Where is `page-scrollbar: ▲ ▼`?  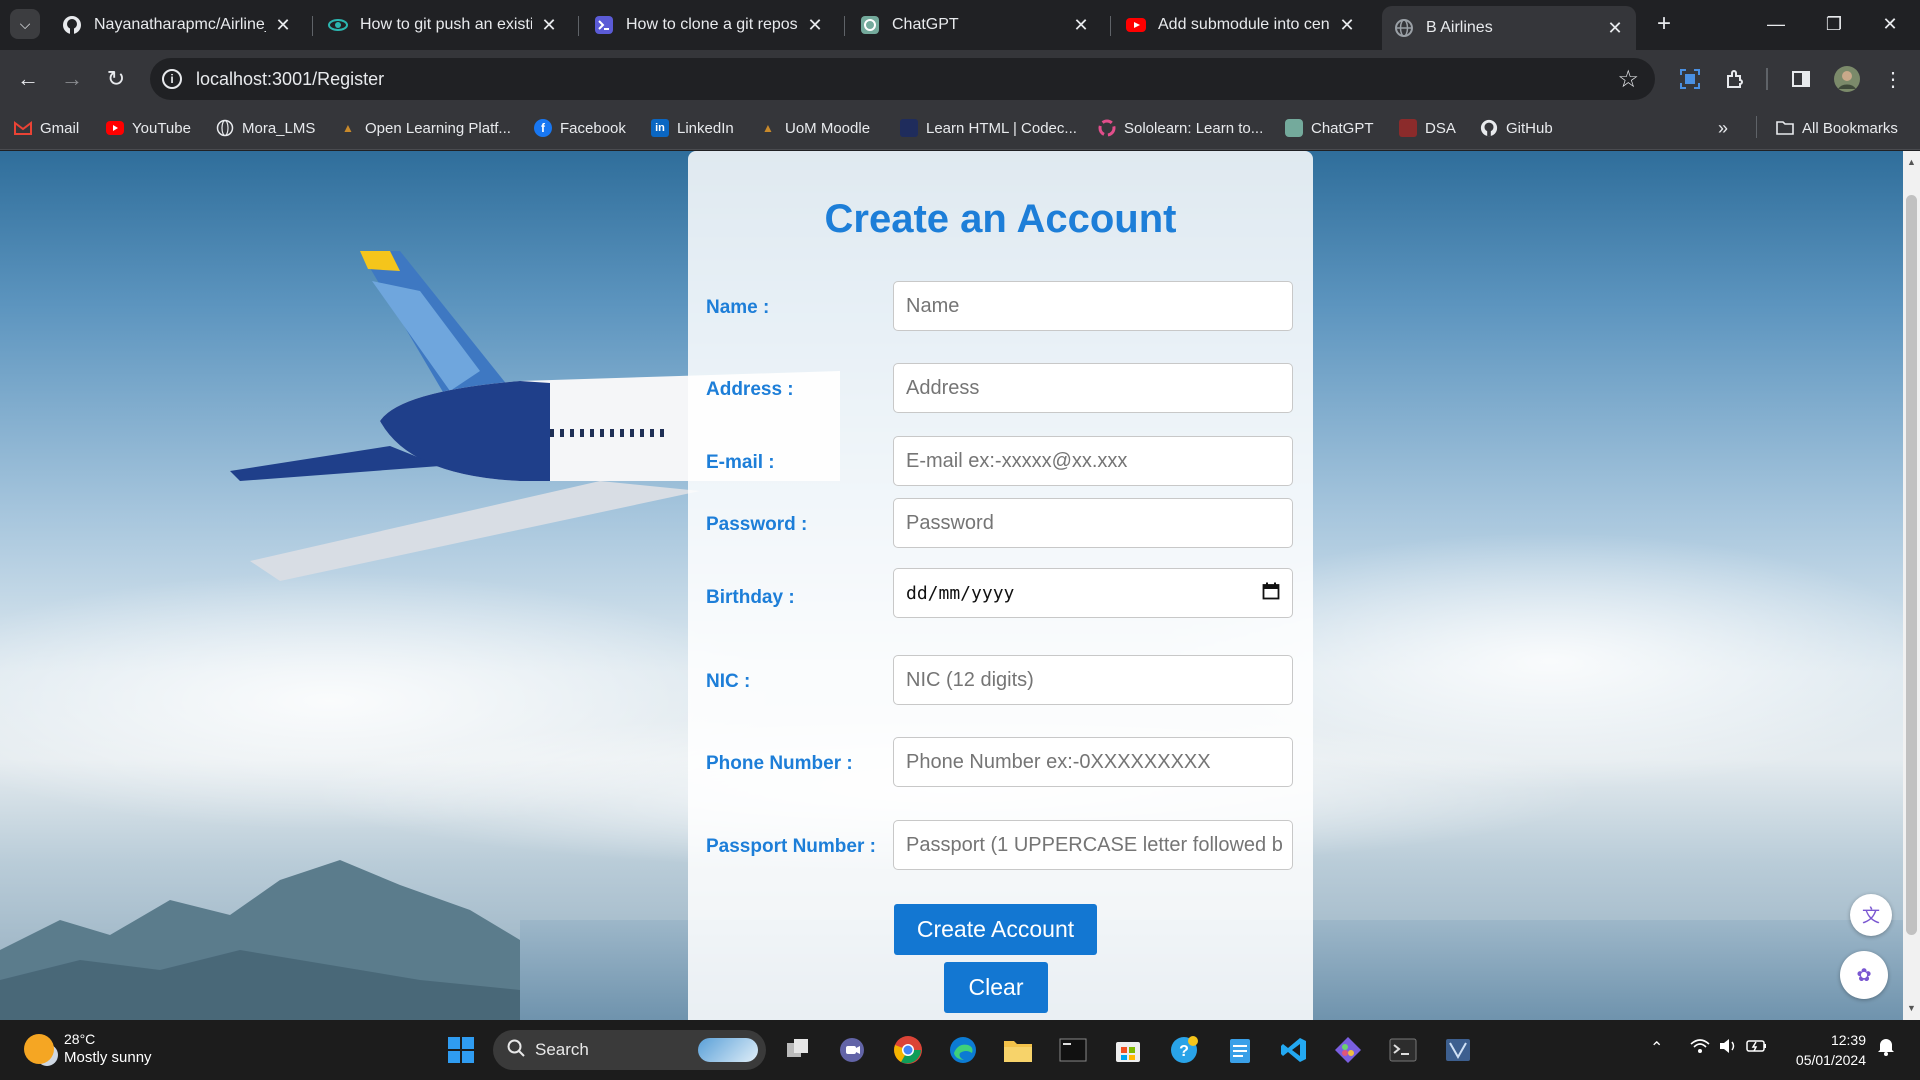
page-scrollbar: ▲ ▼ is located at coordinates (1911, 585).